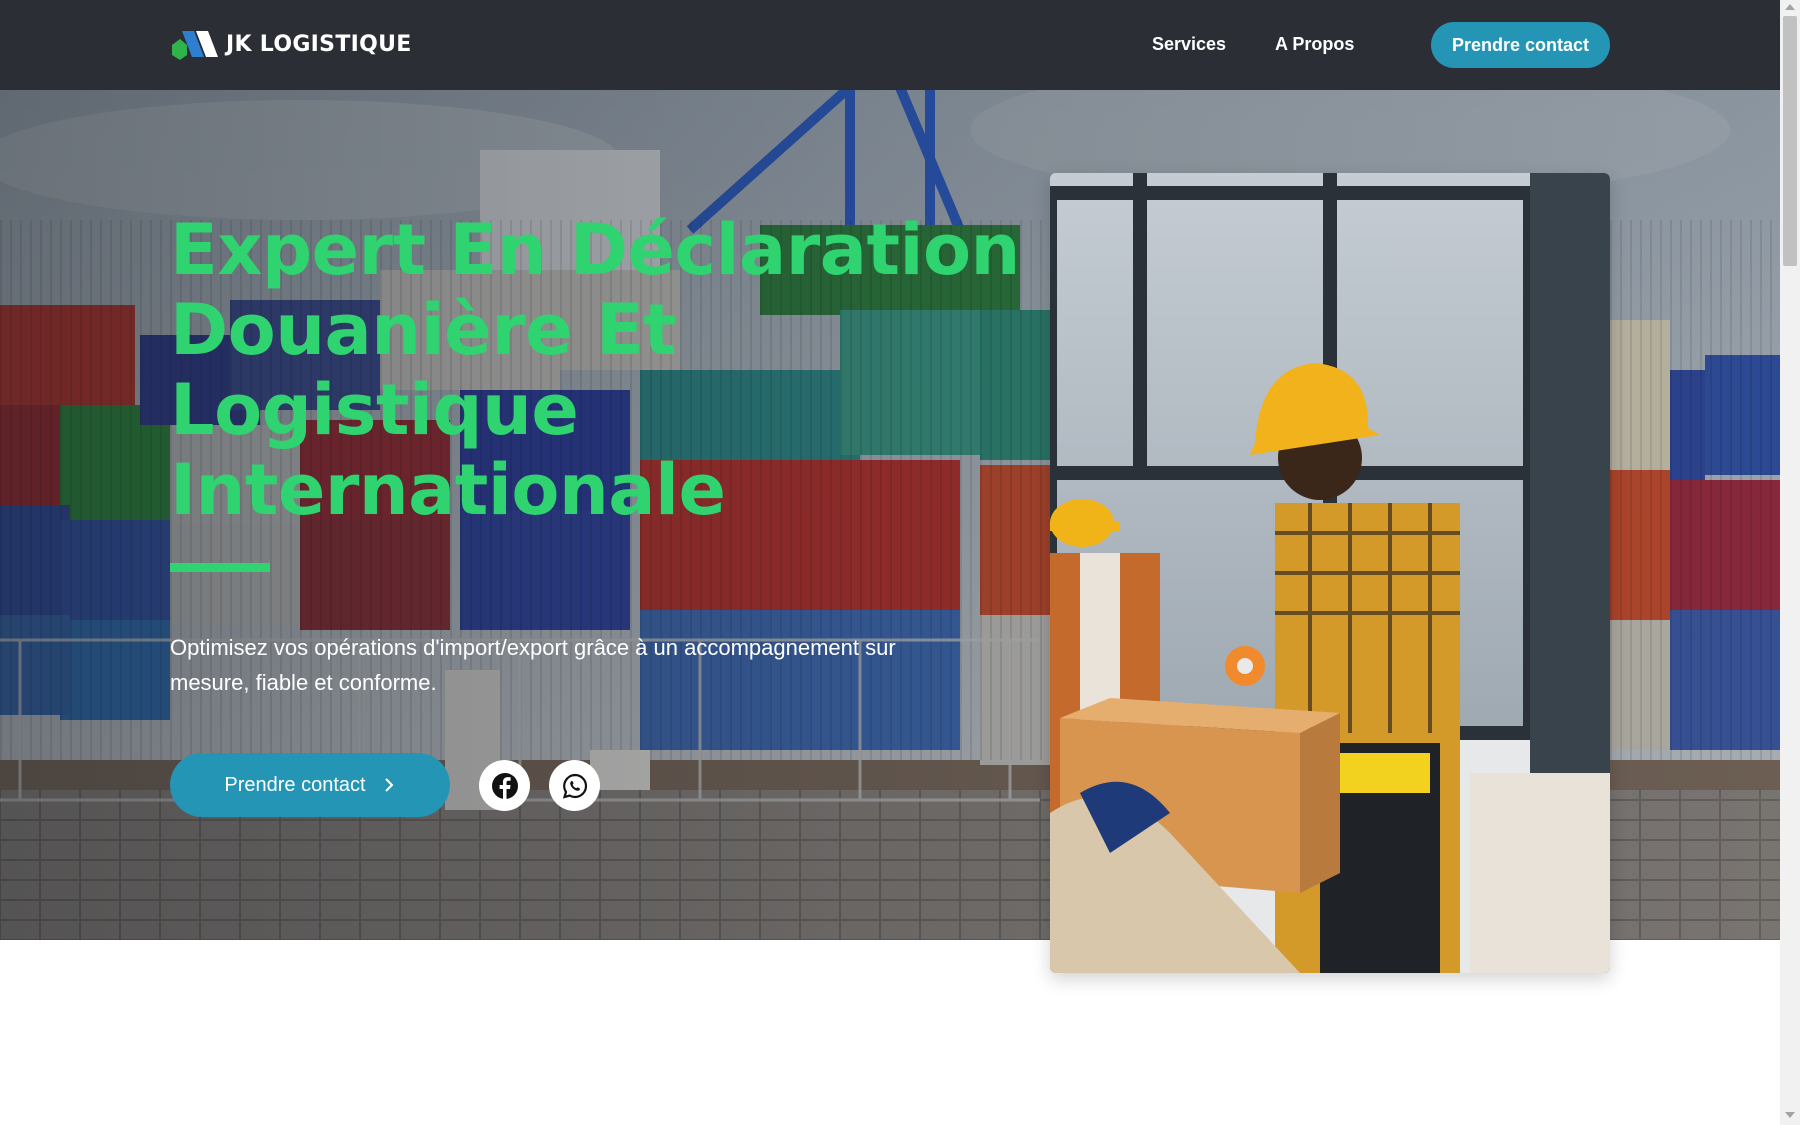 Image resolution: width=1800 pixels, height=1125 pixels. I want to click on hero-title-line: Expert En Déclaration, so click(595, 250).